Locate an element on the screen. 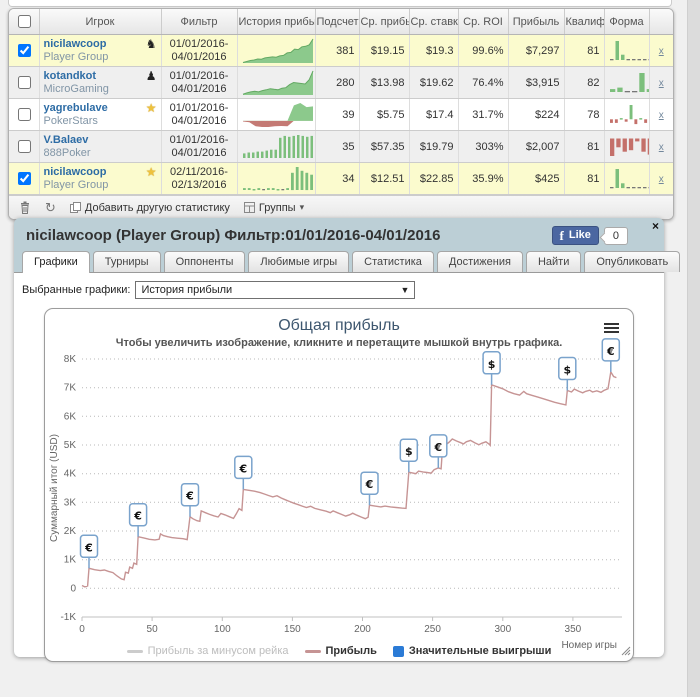 Image resolution: width=700 pixels, height=697 pixels. chart-menu-icon is located at coordinates (611, 328).